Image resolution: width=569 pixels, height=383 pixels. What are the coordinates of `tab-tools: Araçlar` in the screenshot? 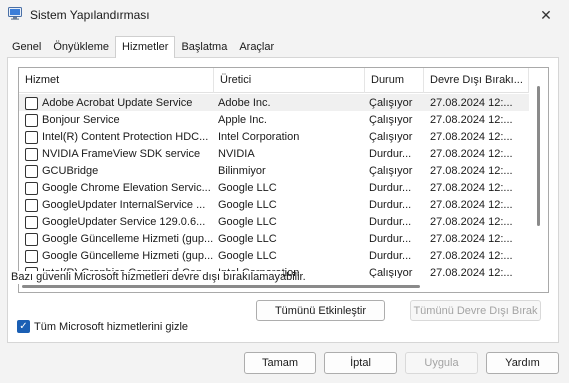 It's located at (256, 48).